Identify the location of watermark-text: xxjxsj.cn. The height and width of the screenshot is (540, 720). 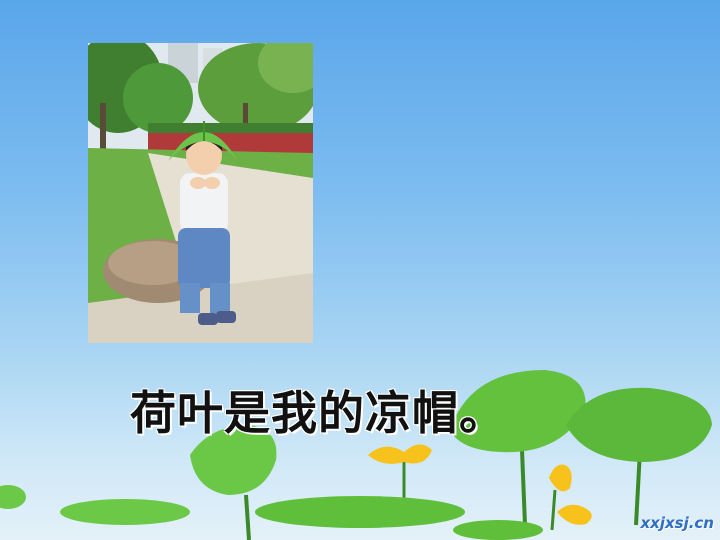
(677, 523).